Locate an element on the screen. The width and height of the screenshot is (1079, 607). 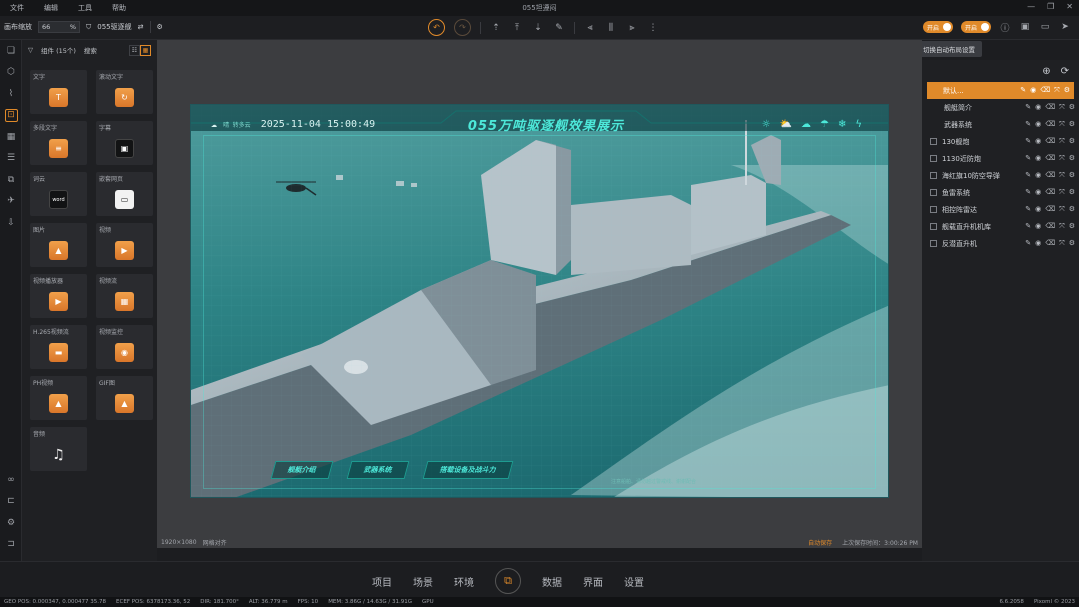
menu-help: 帮助 is located at coordinates (119, 8).